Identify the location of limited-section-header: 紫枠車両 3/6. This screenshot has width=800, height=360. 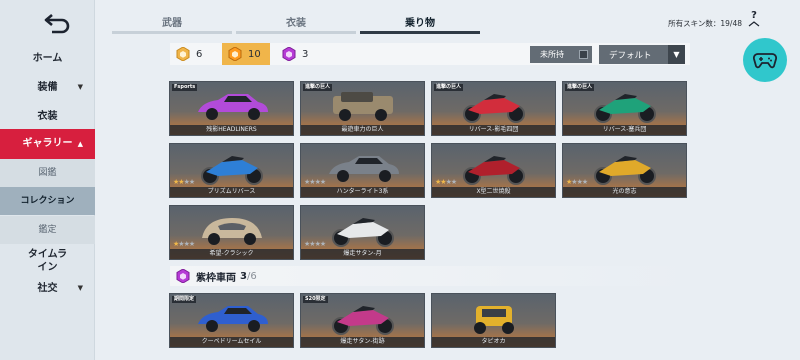
(430, 276).